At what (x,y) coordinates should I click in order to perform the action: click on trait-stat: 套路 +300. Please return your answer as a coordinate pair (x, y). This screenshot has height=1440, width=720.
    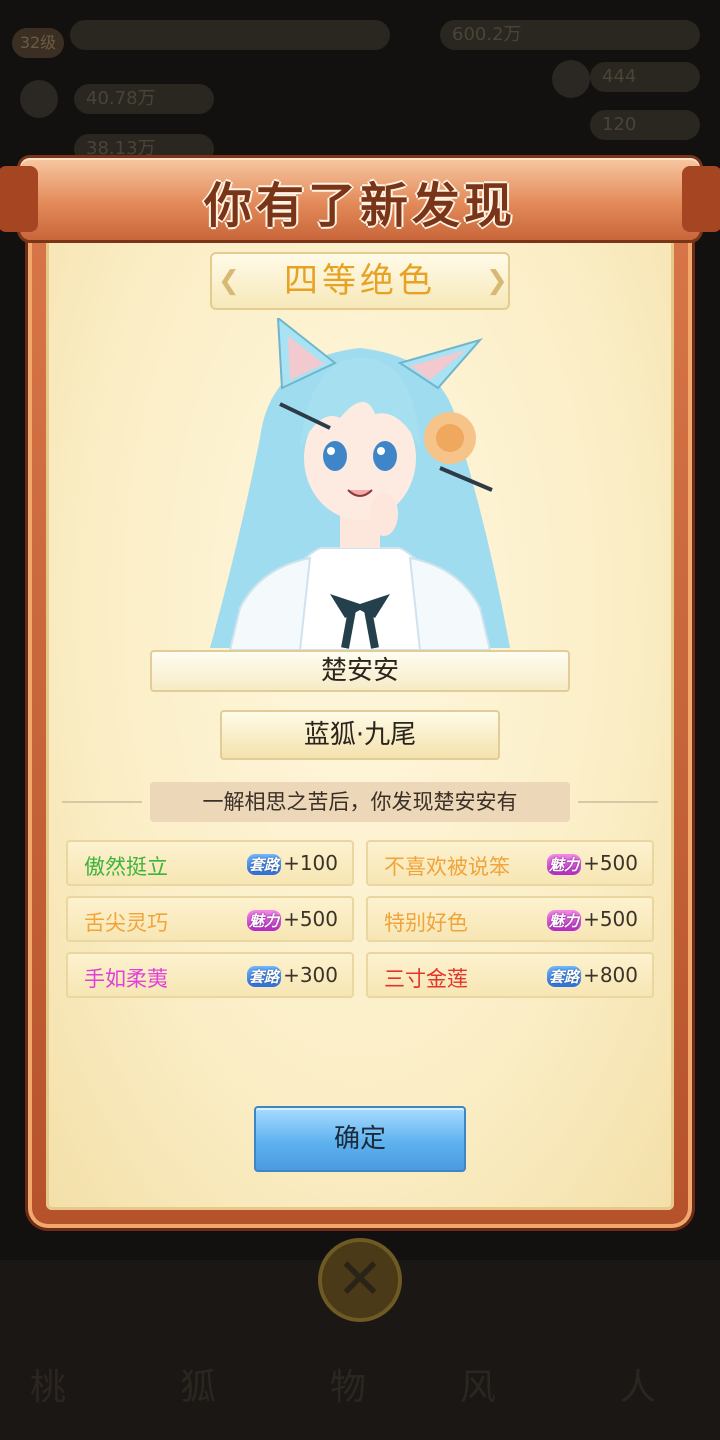
    Looking at the image, I should click on (292, 975).